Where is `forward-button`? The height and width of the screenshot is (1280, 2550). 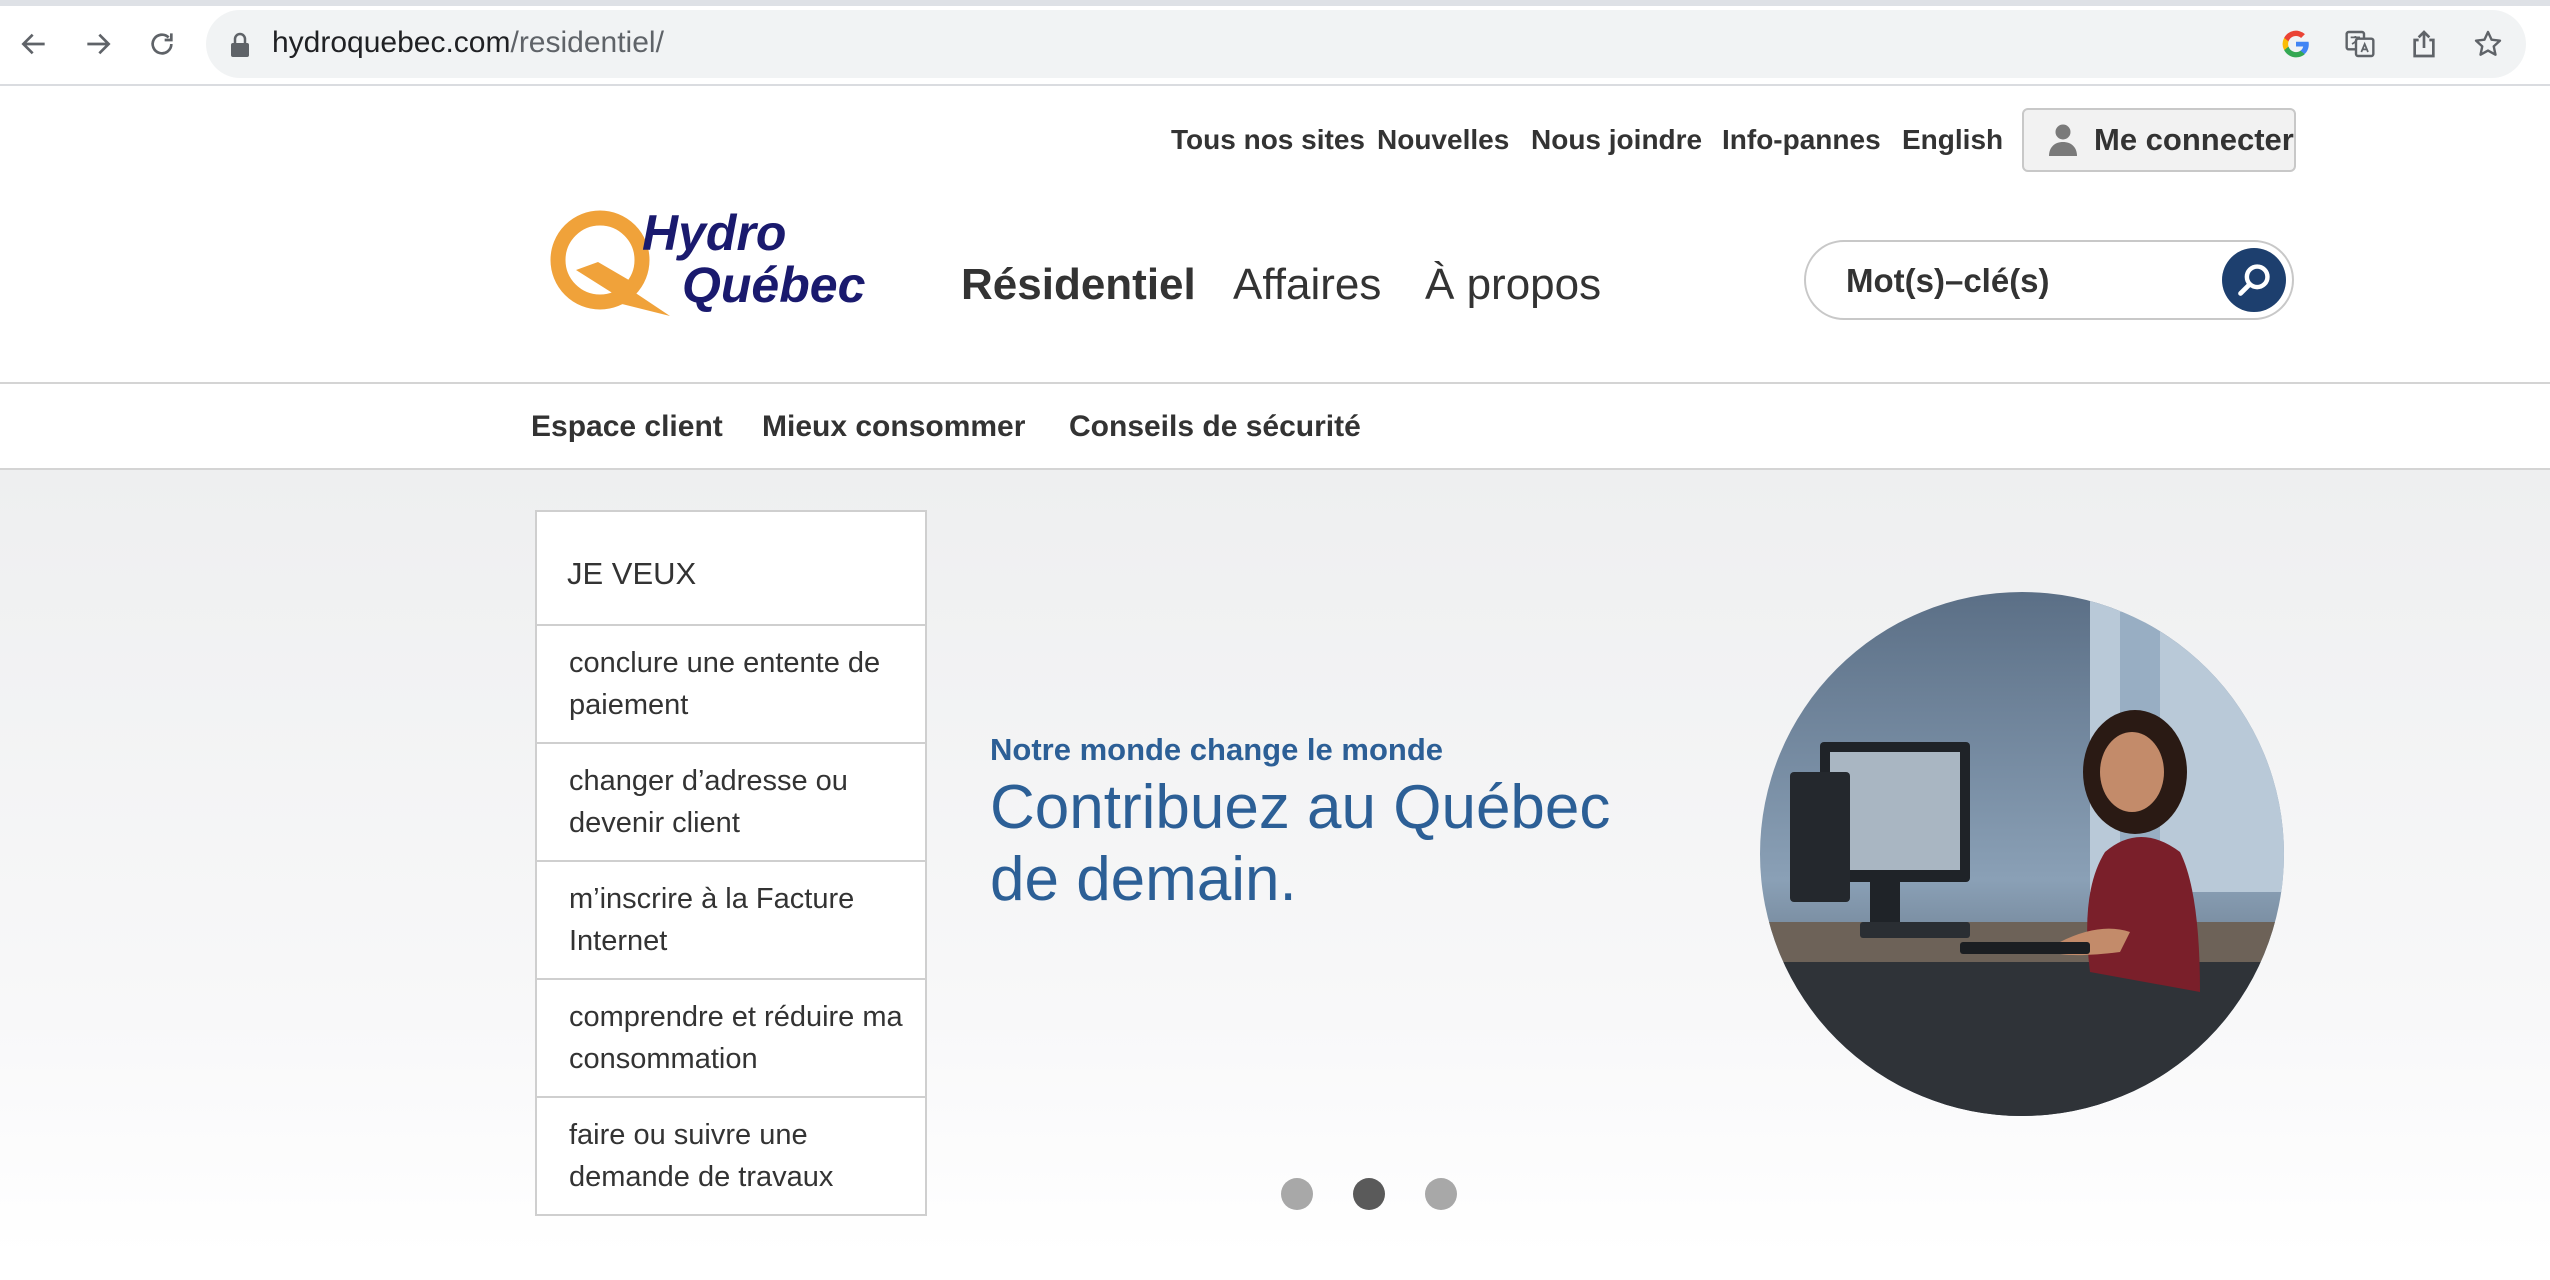 forward-button is located at coordinates (98, 44).